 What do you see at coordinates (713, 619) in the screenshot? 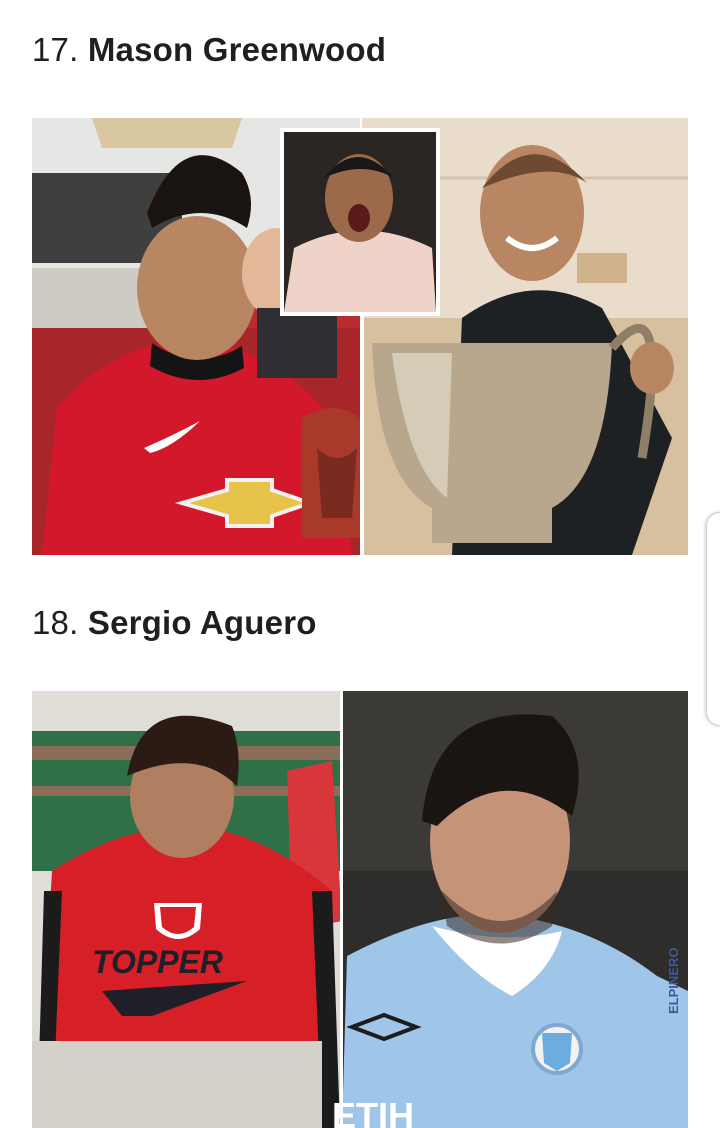
I see `scrollbar-handle` at bounding box center [713, 619].